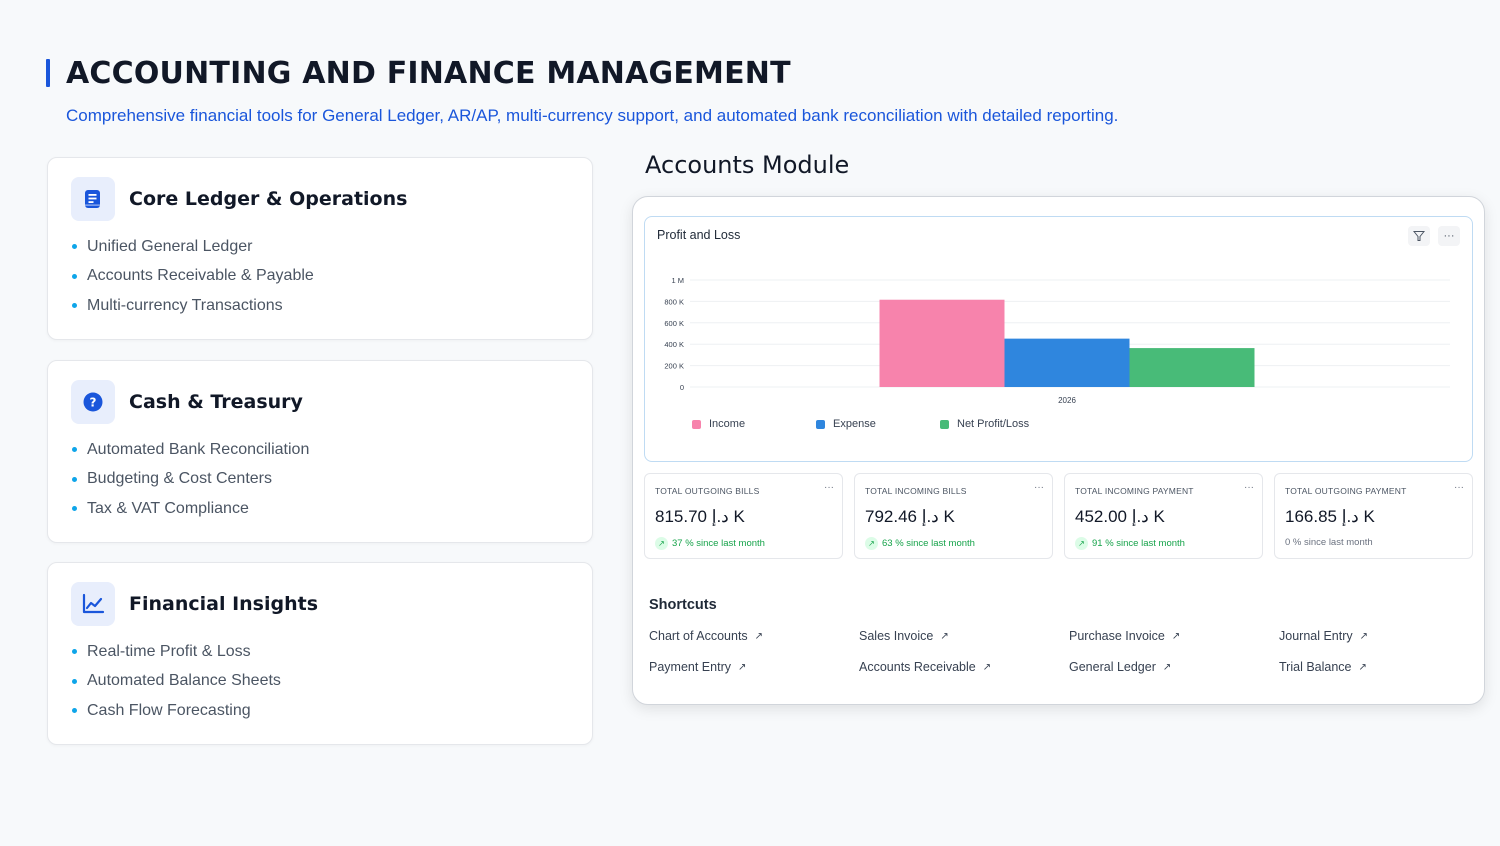 The image size is (1500, 846). I want to click on stat-value: 815.70 د.إ K, so click(700, 516).